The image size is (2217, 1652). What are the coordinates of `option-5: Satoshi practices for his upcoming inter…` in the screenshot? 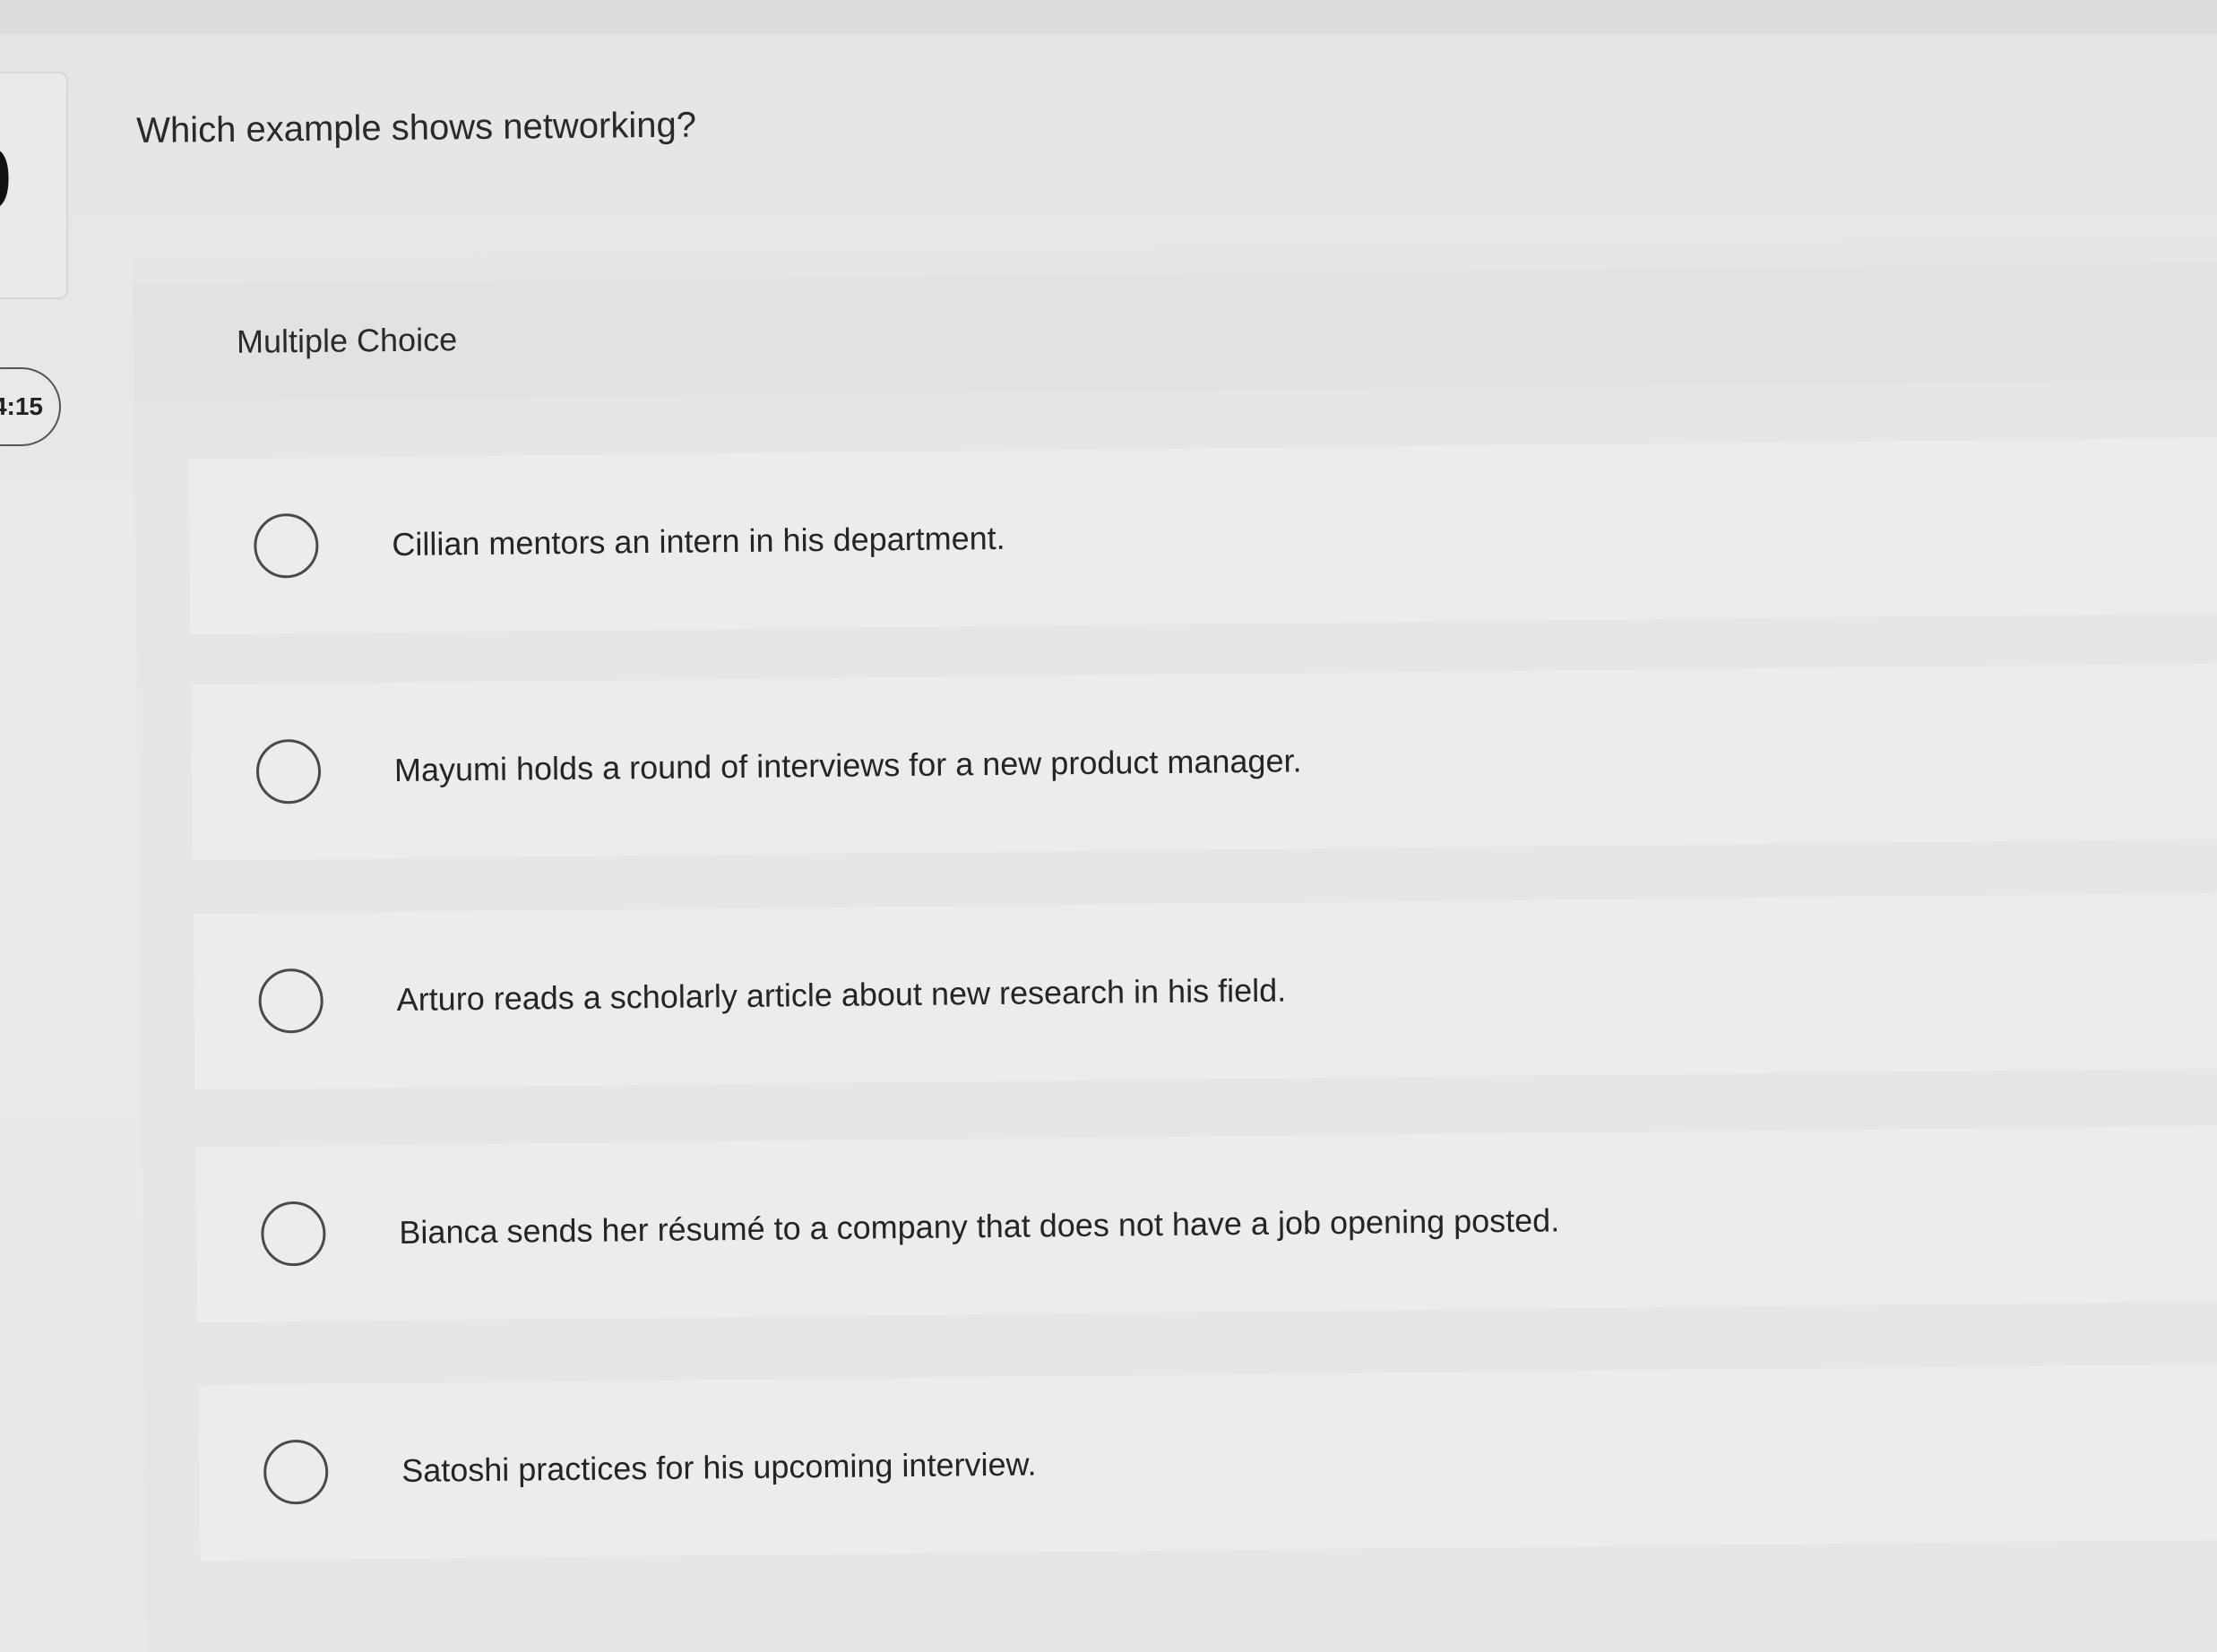 It's located at (1207, 1463).